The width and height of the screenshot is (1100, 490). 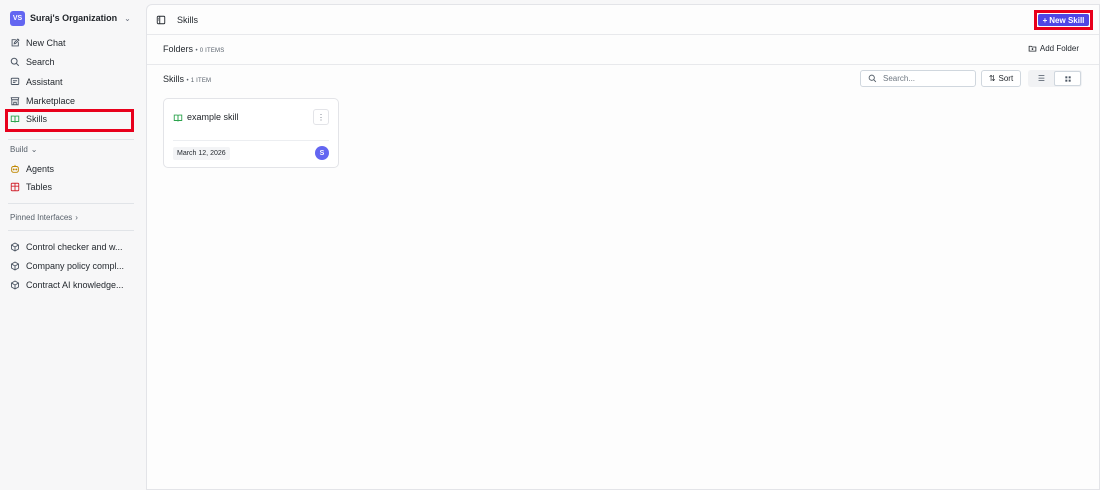 I want to click on new-skill-highlight-box: + New Skill, so click(x=1063, y=20).